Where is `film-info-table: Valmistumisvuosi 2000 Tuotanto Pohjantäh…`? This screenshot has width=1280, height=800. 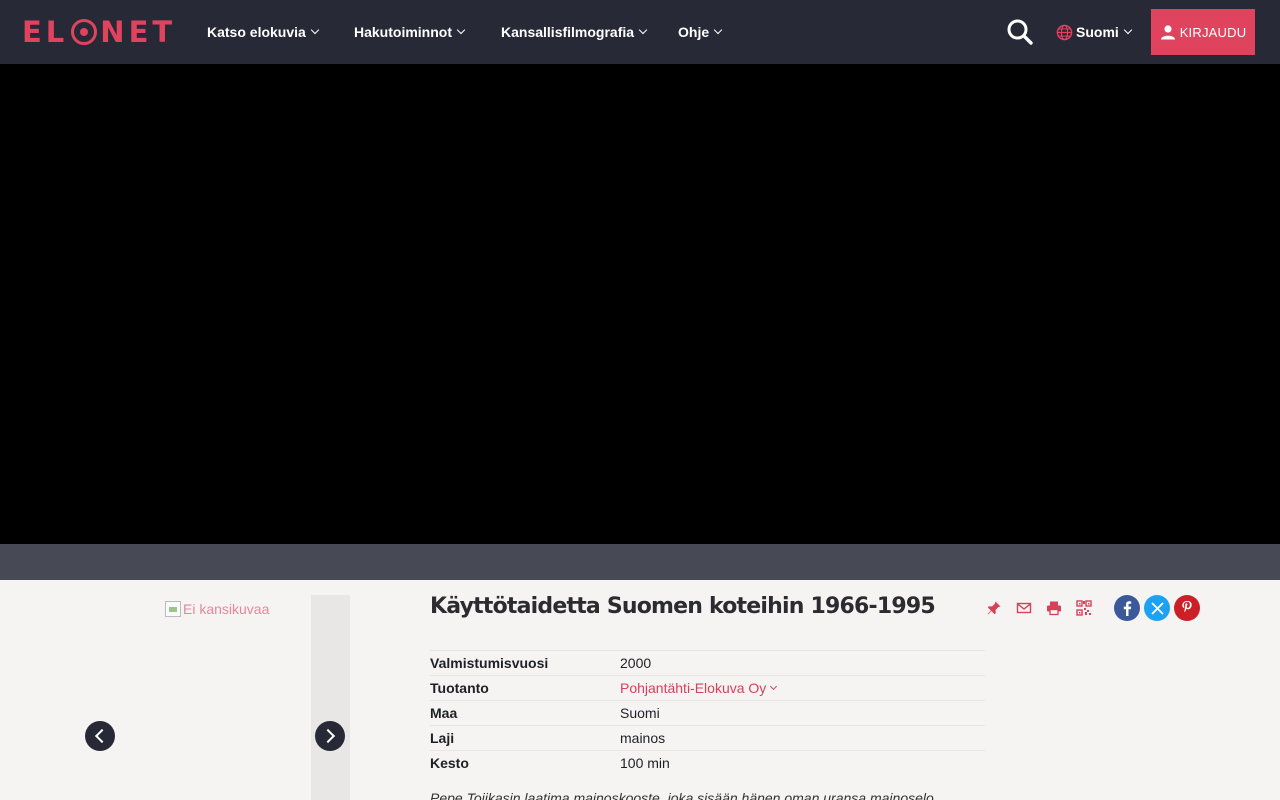 film-info-table: Valmistumisvuosi 2000 Tuotanto Pohjantäh… is located at coordinates (707, 712).